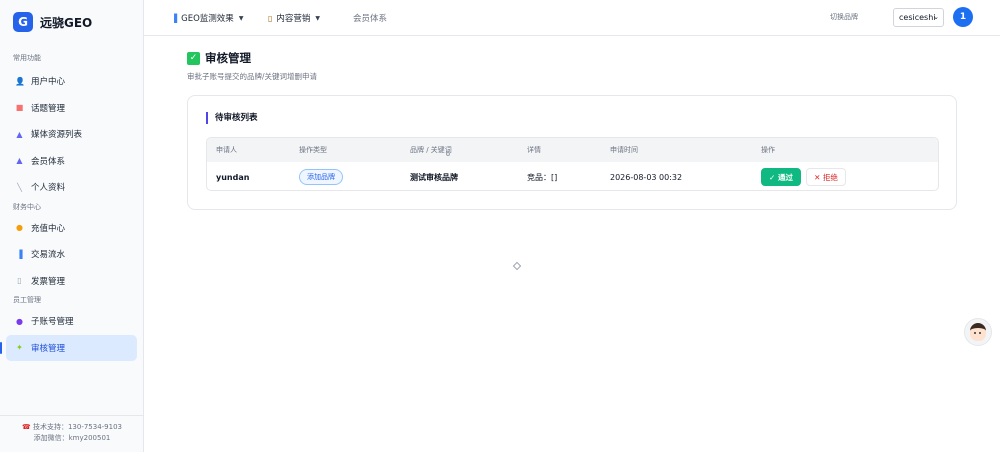 The image size is (1000, 452). Describe the element at coordinates (71, 254) in the screenshot. I see `sidebar-item-transactions: ▐ 交易流水` at that location.